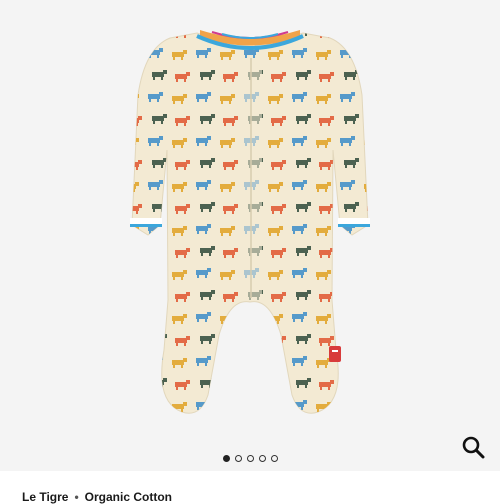 The image size is (500, 504). Describe the element at coordinates (45, 497) in the screenshot. I see `product-tag: Le Tigre` at that location.